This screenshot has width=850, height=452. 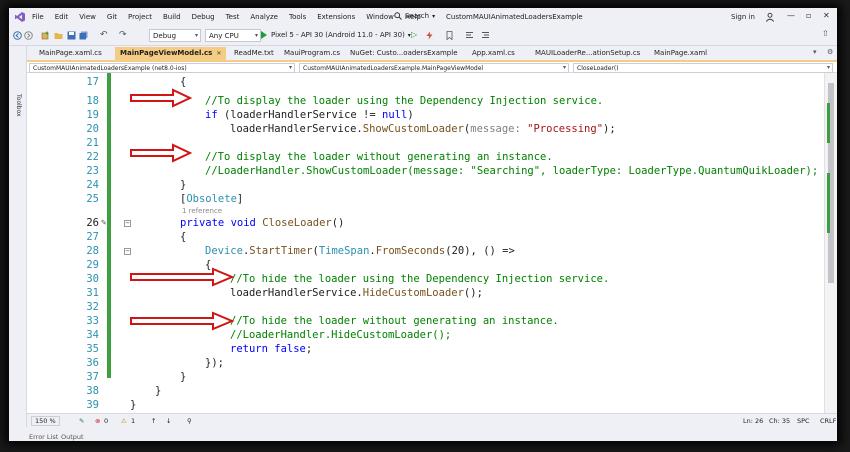 What do you see at coordinates (81, 421) in the screenshot?
I see `intellicode-icon: ✎` at bounding box center [81, 421].